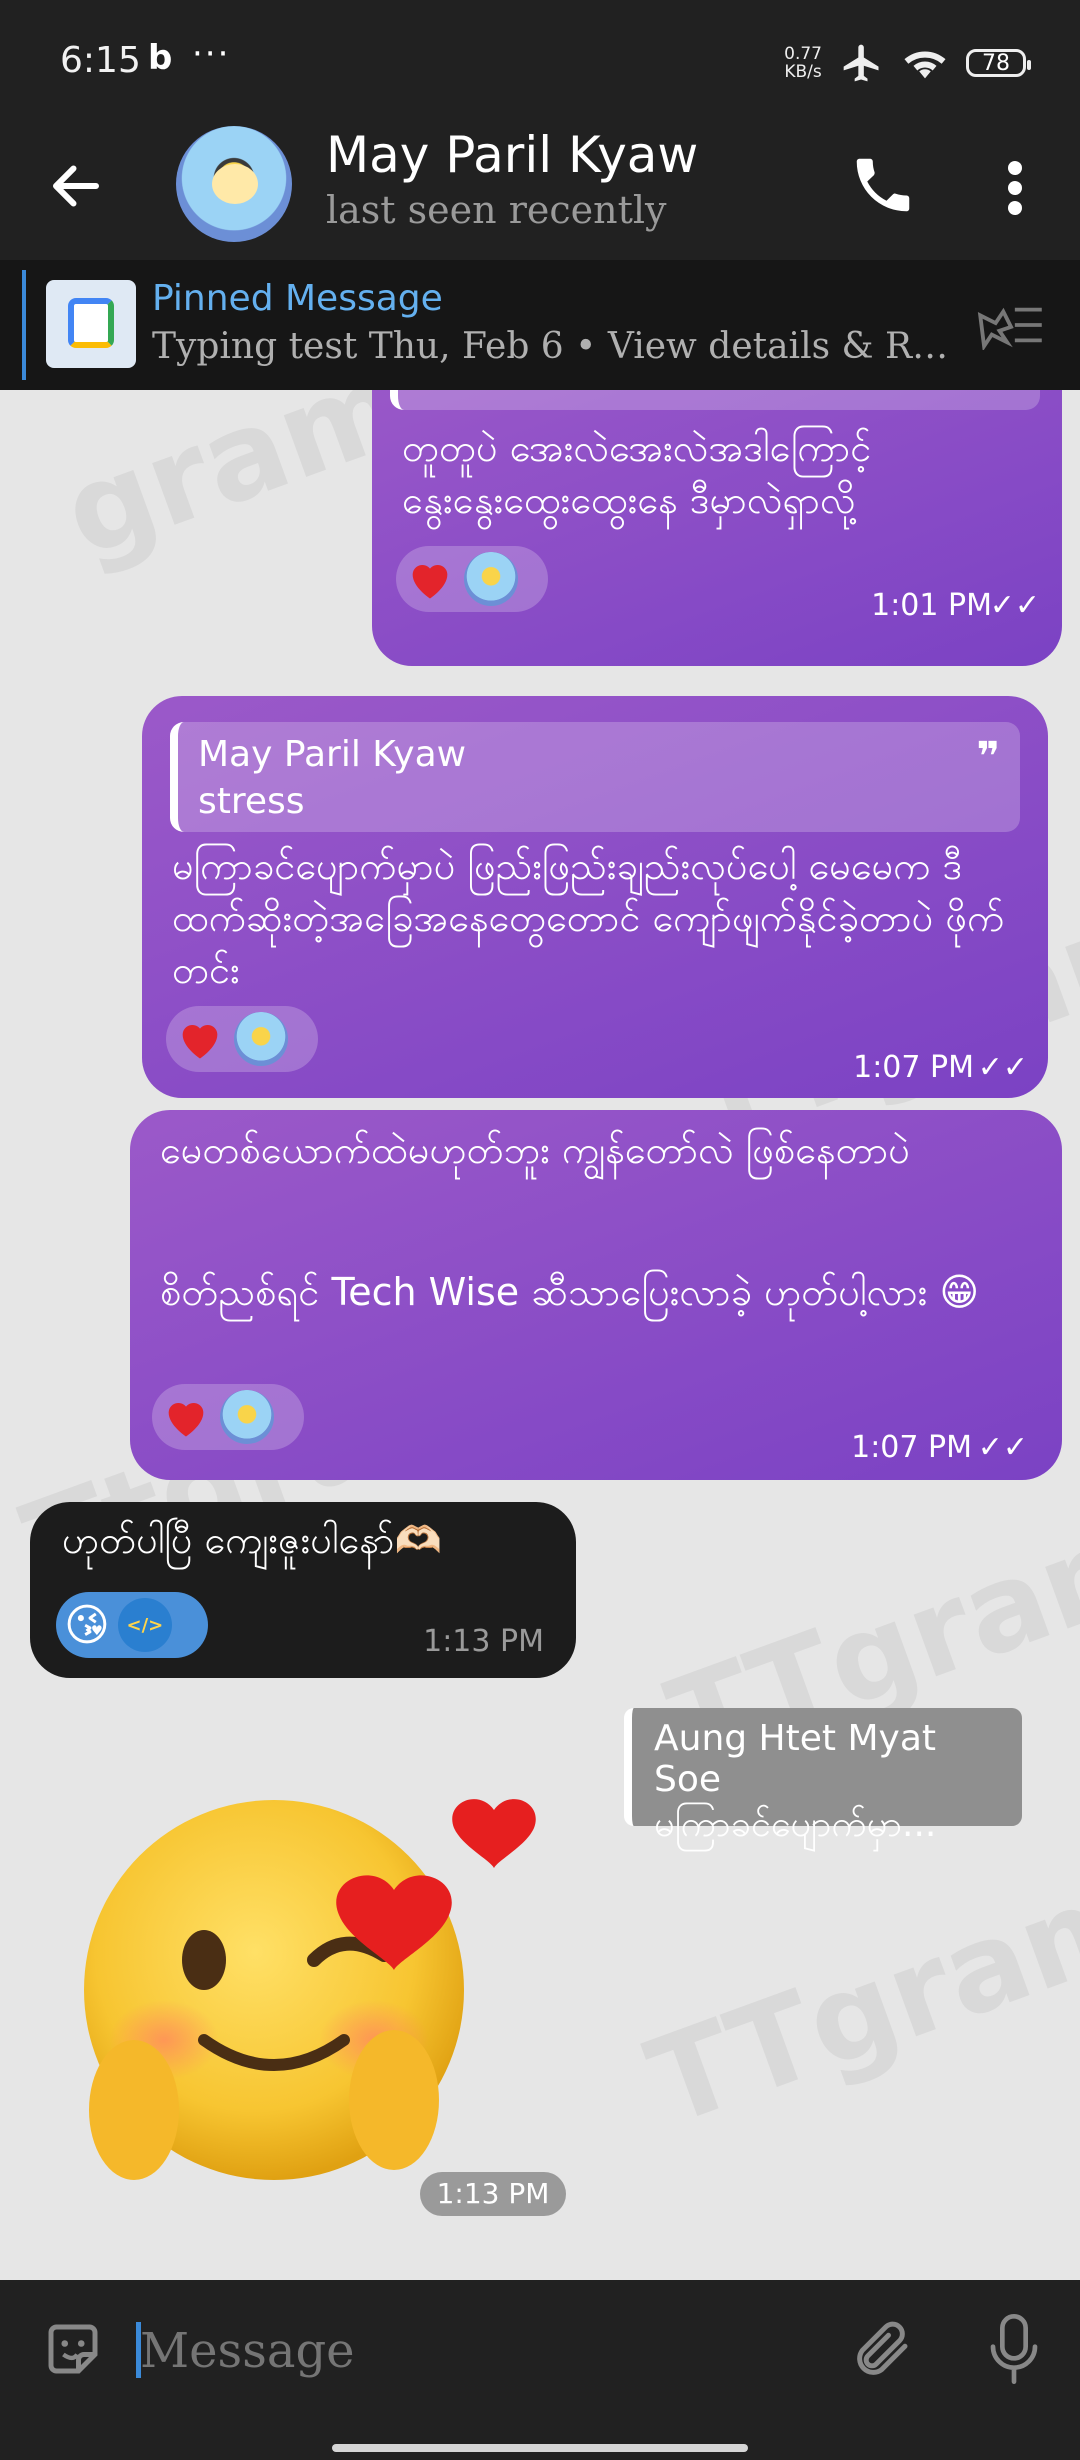 The width and height of the screenshot is (1080, 2460). Describe the element at coordinates (76, 186) in the screenshot. I see `arrow-left-icon` at that location.